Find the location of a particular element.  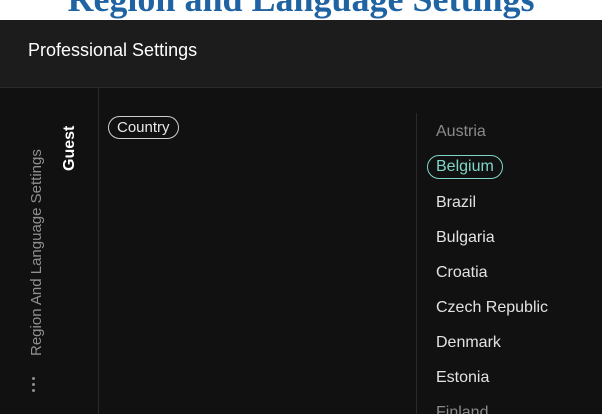

breadcrumb: Region And Language Settings Guest is located at coordinates (49, 251).